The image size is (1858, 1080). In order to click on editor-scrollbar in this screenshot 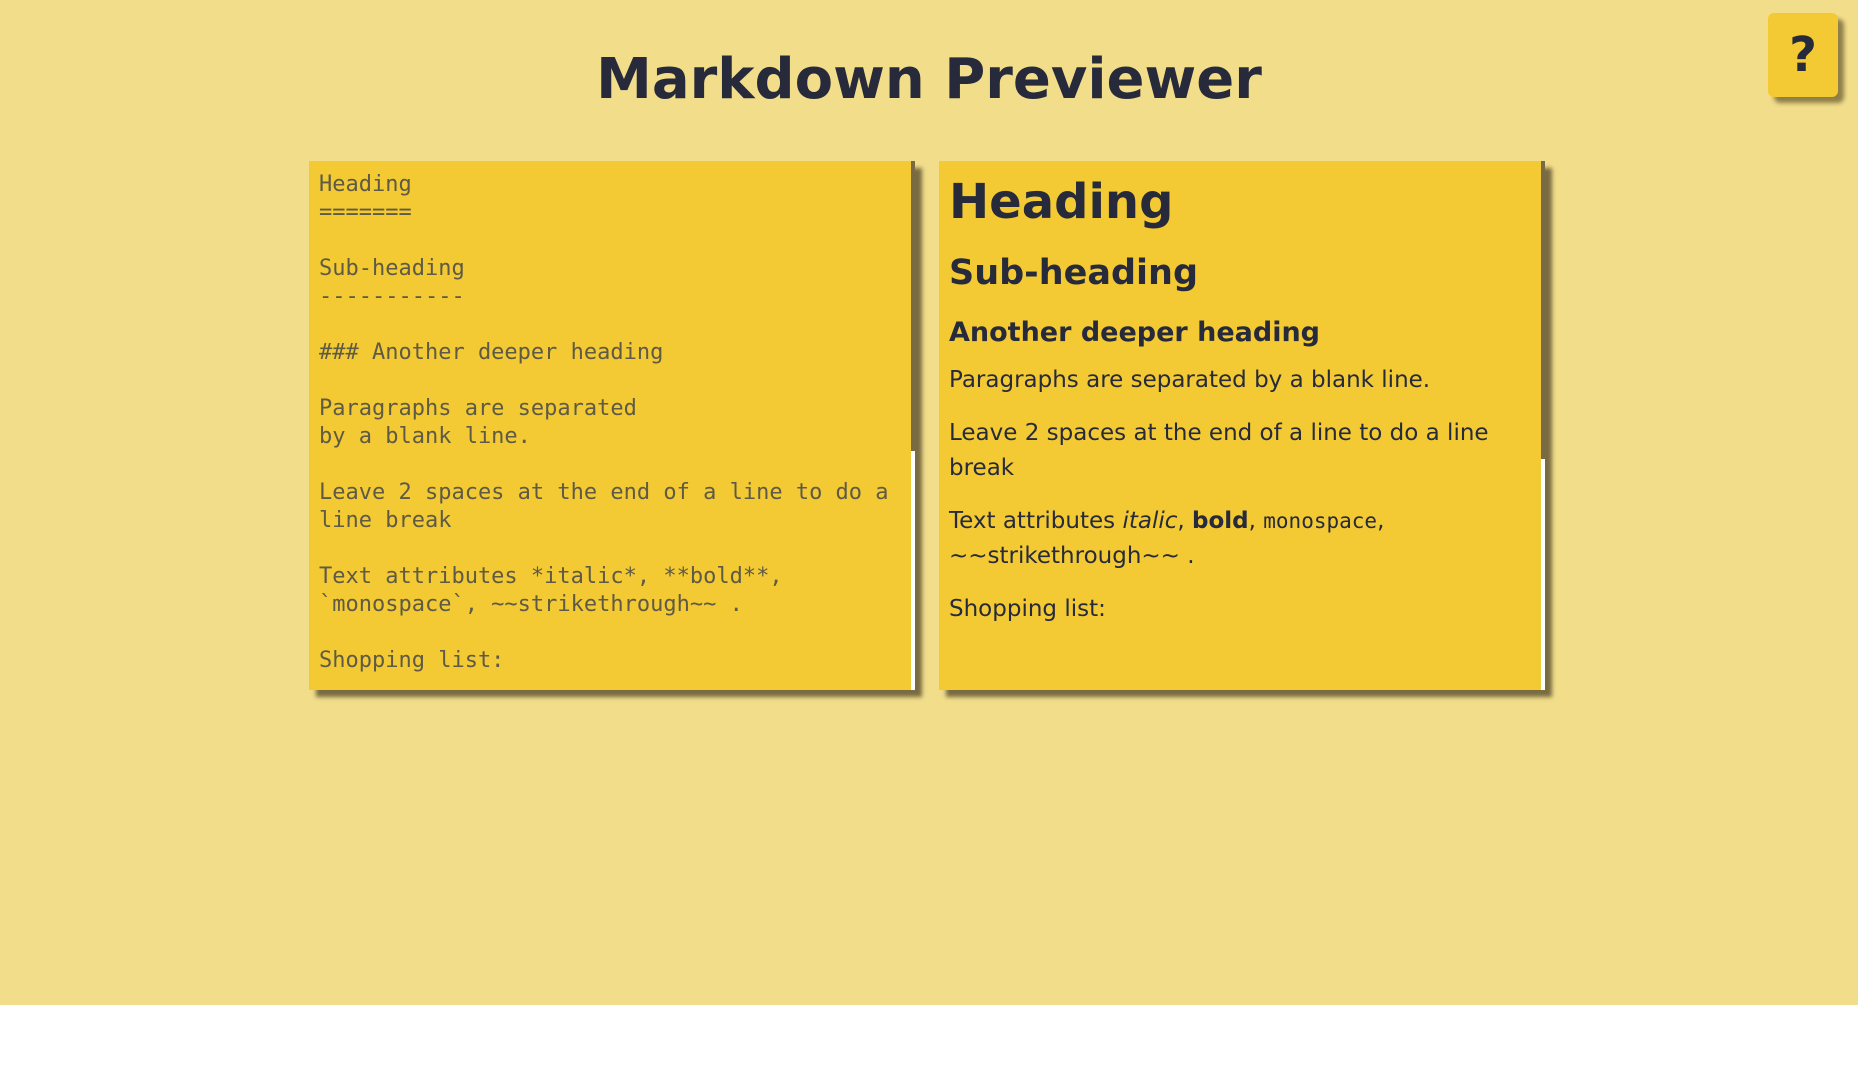, I will do `click(913, 425)`.